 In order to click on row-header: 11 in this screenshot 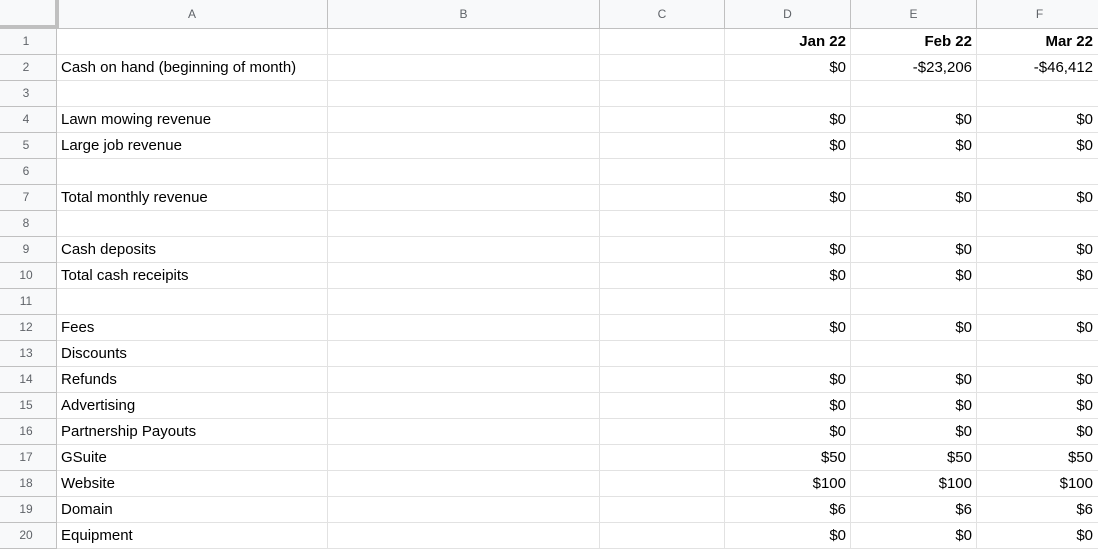, I will do `click(28, 302)`.